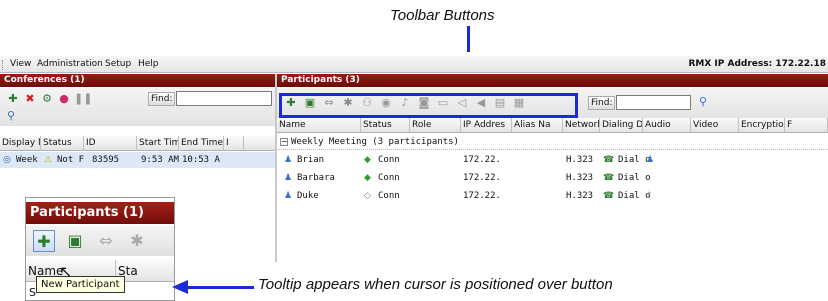 The width and height of the screenshot is (828, 301). I want to click on rmx-ip-address: RMX IP Address: 172.22.18, so click(757, 64).